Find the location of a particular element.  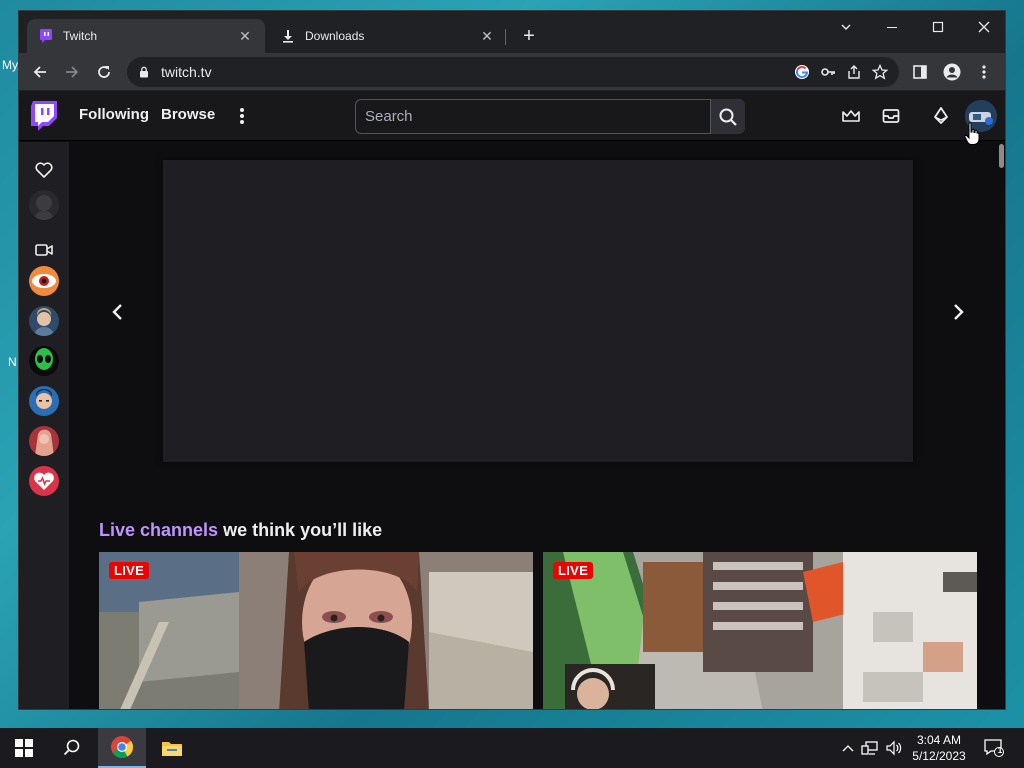

folder-icon is located at coordinates (172, 749).